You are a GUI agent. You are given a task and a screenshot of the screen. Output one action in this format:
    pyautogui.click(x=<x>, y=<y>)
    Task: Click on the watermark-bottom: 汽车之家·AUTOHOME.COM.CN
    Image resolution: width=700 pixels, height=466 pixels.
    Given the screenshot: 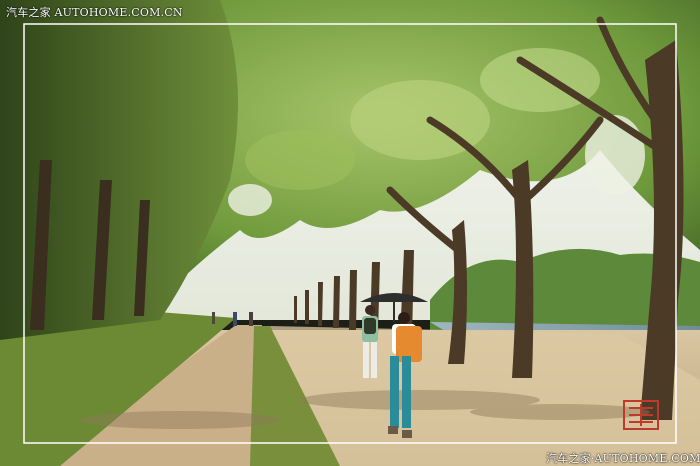 What is the action you would take?
    pyautogui.click(x=623, y=458)
    